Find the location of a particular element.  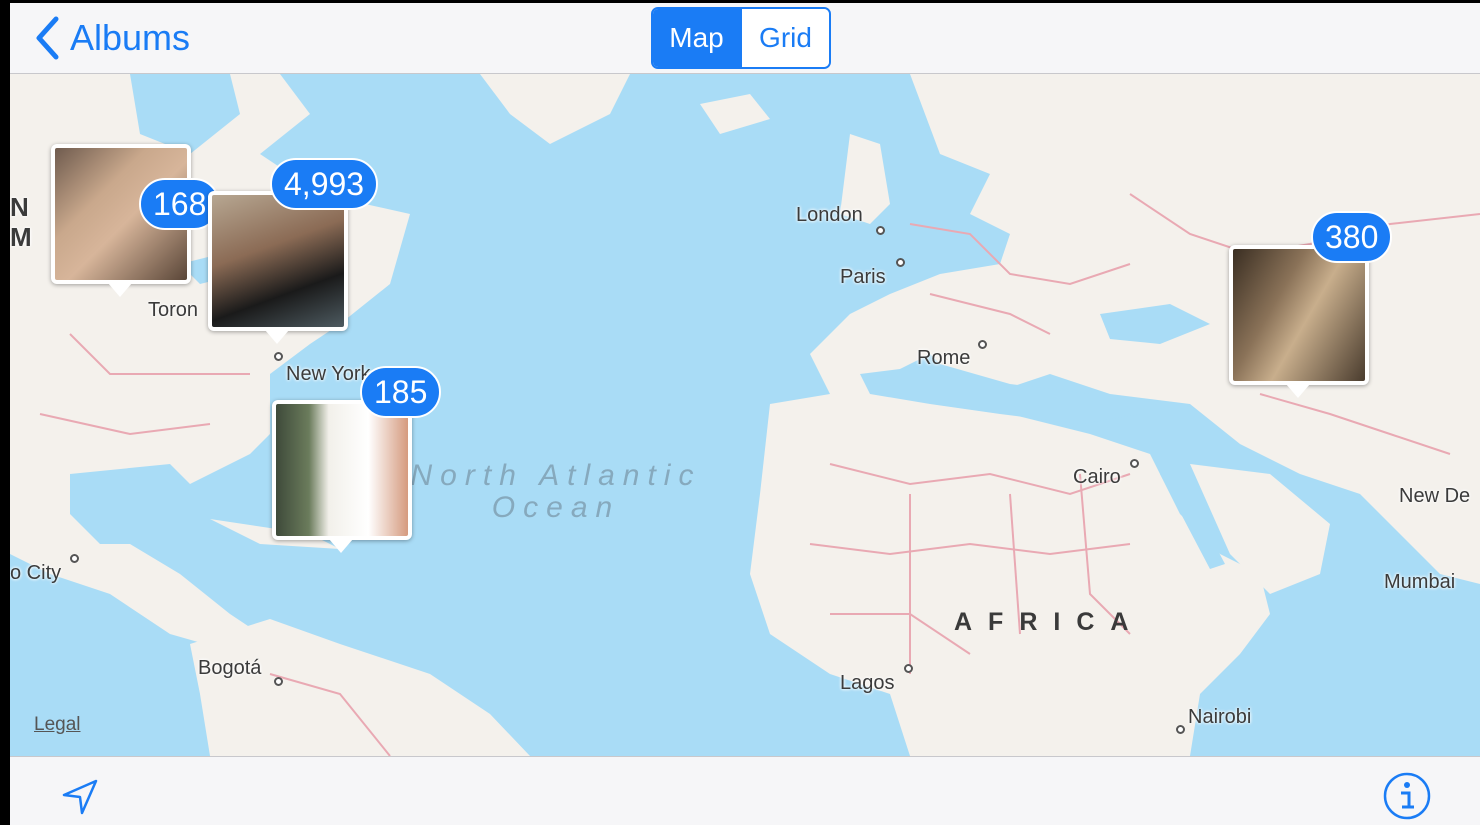

city-dot-paris is located at coordinates (900, 262).